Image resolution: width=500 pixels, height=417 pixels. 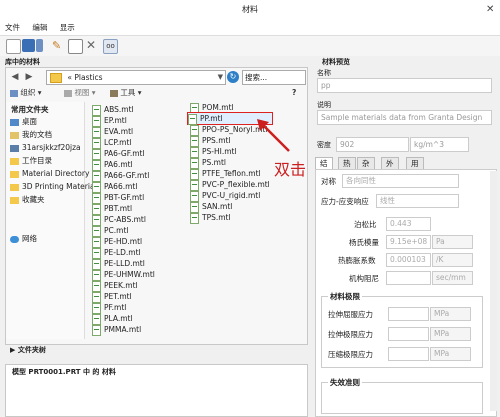 What do you see at coordinates (14, 148) in the screenshot?
I see `computer-icon` at bounding box center [14, 148].